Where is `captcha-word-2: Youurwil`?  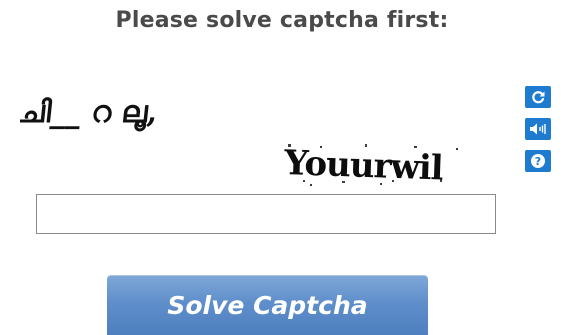
captcha-word-2: Youurwil is located at coordinates (364, 166).